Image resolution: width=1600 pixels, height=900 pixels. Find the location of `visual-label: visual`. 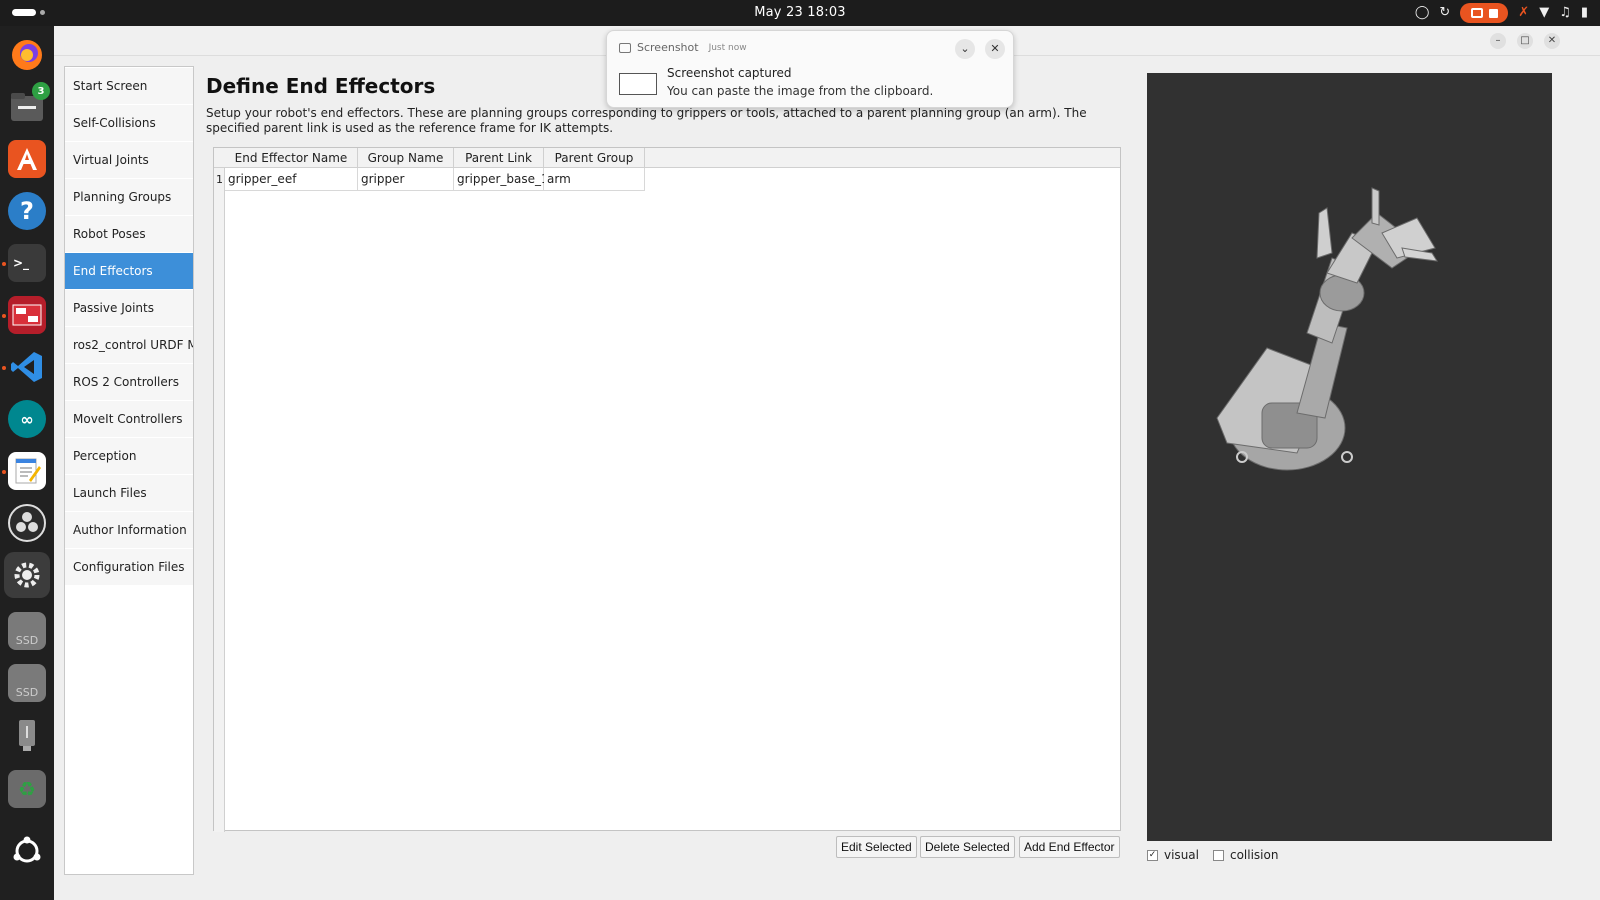

visual-label: visual is located at coordinates (1181, 855).